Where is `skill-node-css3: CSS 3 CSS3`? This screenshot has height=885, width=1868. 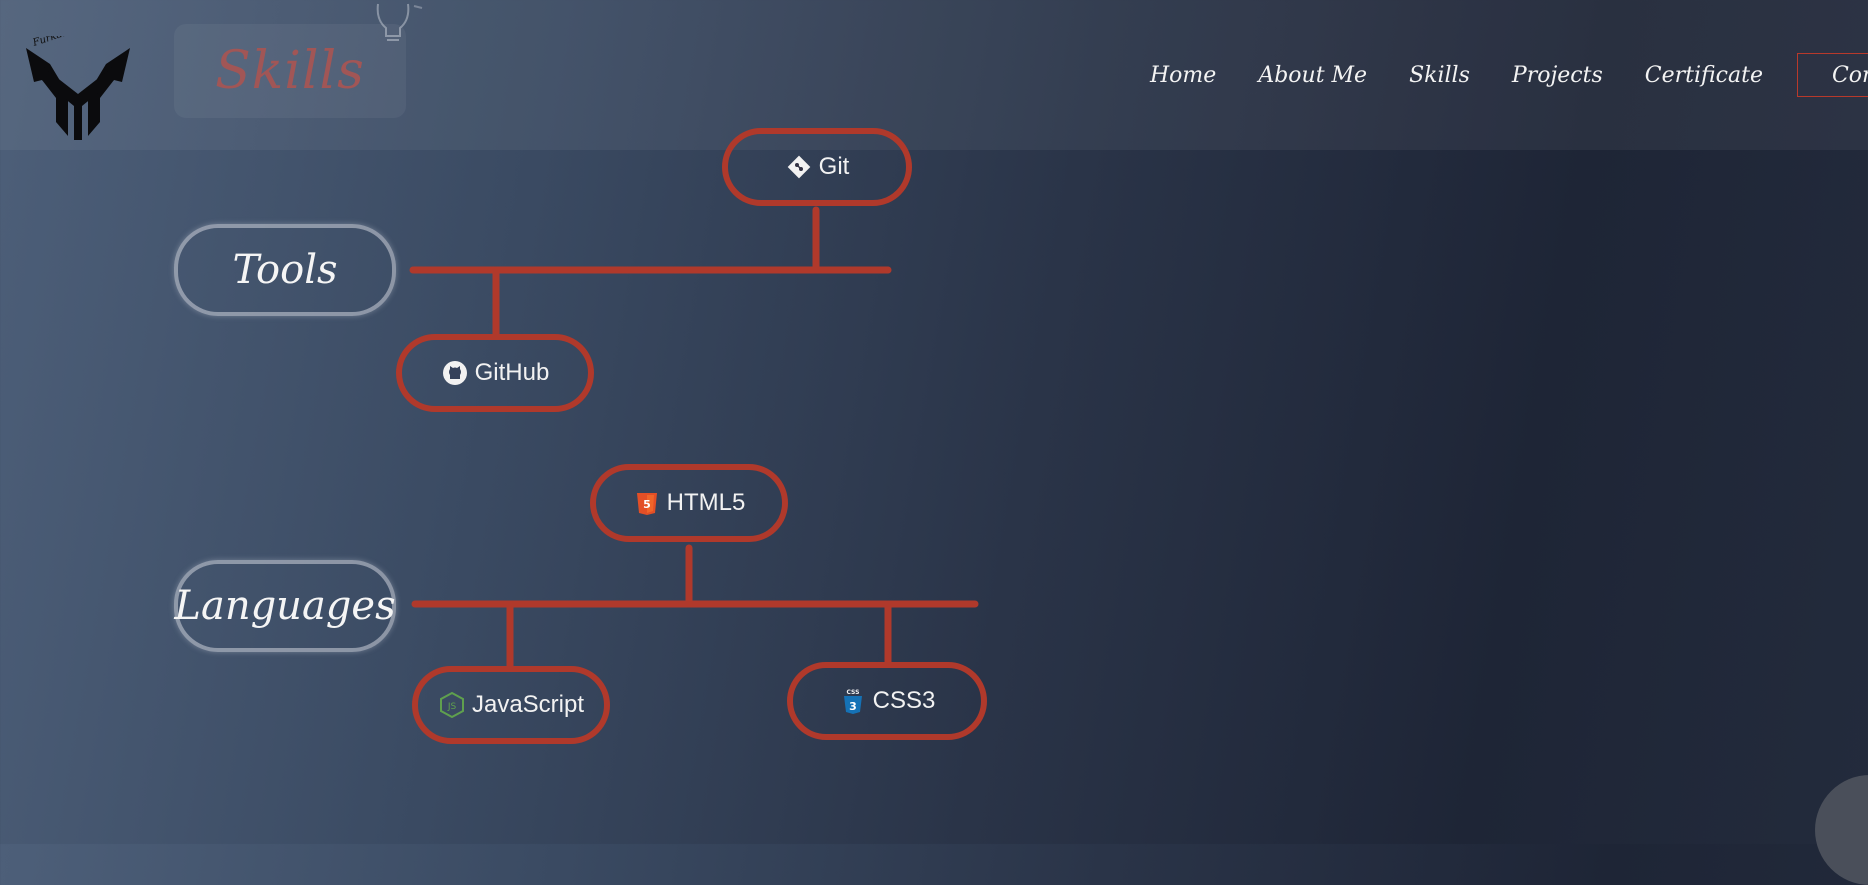 skill-node-css3: CSS 3 CSS3 is located at coordinates (887, 701).